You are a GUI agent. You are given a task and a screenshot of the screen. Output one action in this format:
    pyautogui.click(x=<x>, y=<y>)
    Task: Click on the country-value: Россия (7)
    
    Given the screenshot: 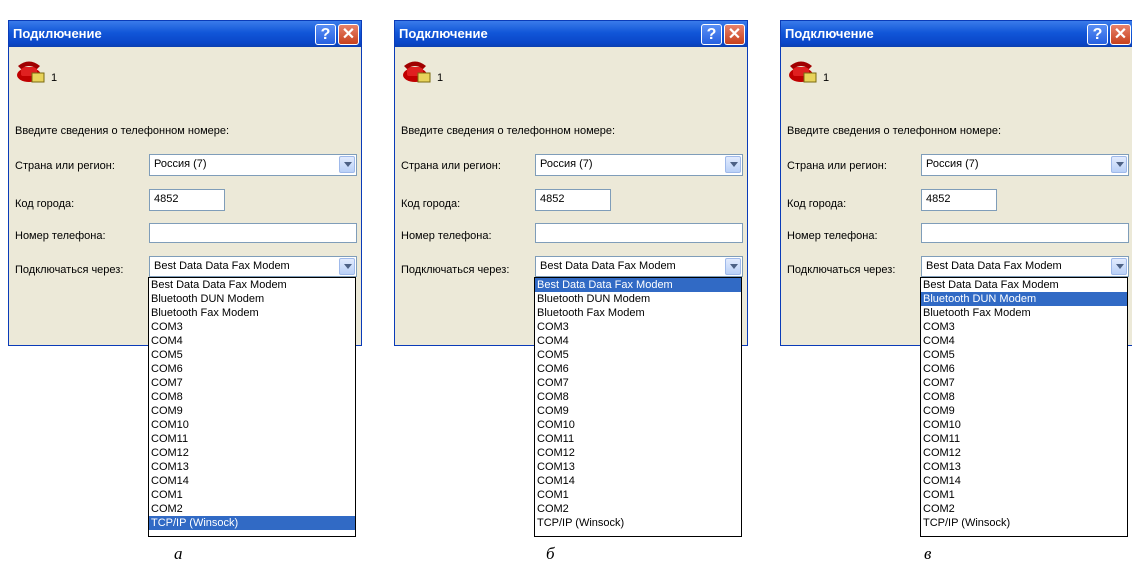 What is the action you would take?
    pyautogui.click(x=566, y=164)
    